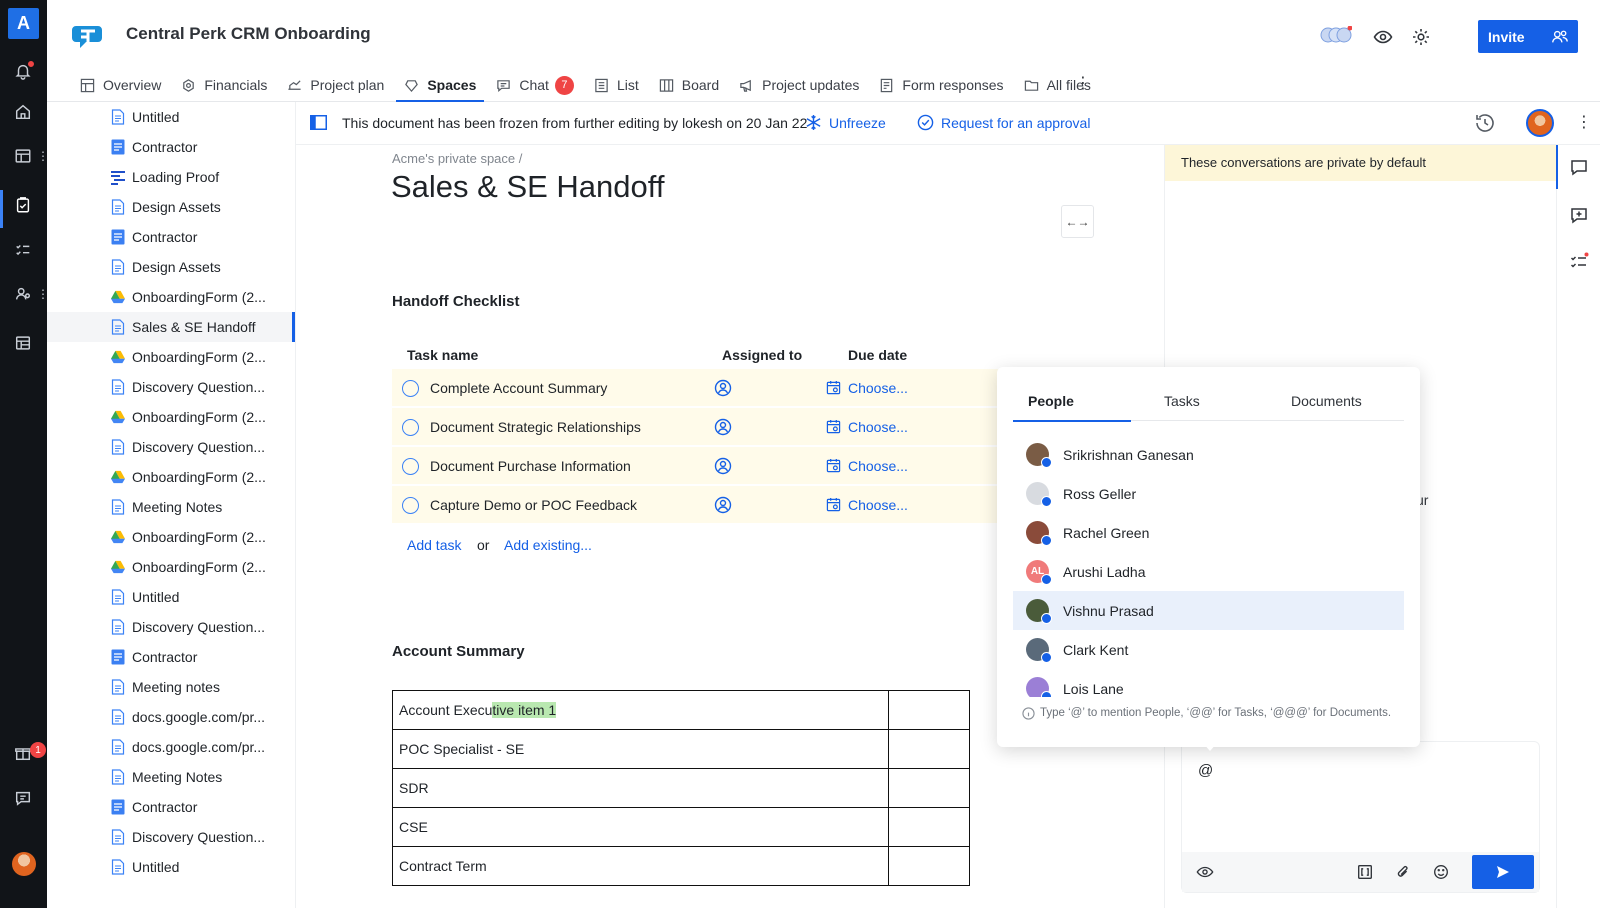  Describe the element at coordinates (24, 251) in the screenshot. I see `checklist-icon` at that location.